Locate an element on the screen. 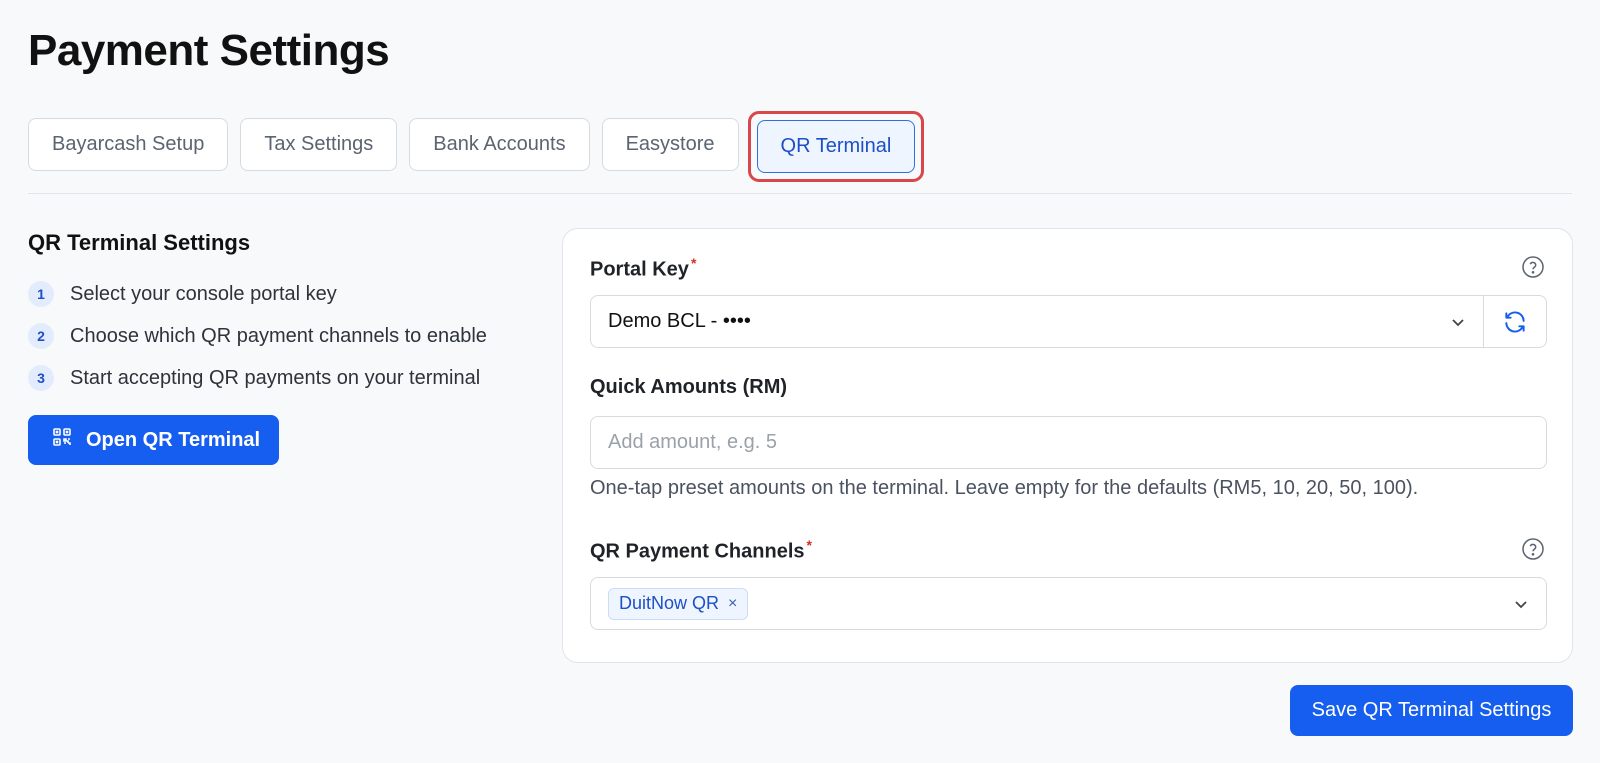 The height and width of the screenshot is (763, 1600). portal-key-select: Demo BCL - •••• is located at coordinates (1068, 321).